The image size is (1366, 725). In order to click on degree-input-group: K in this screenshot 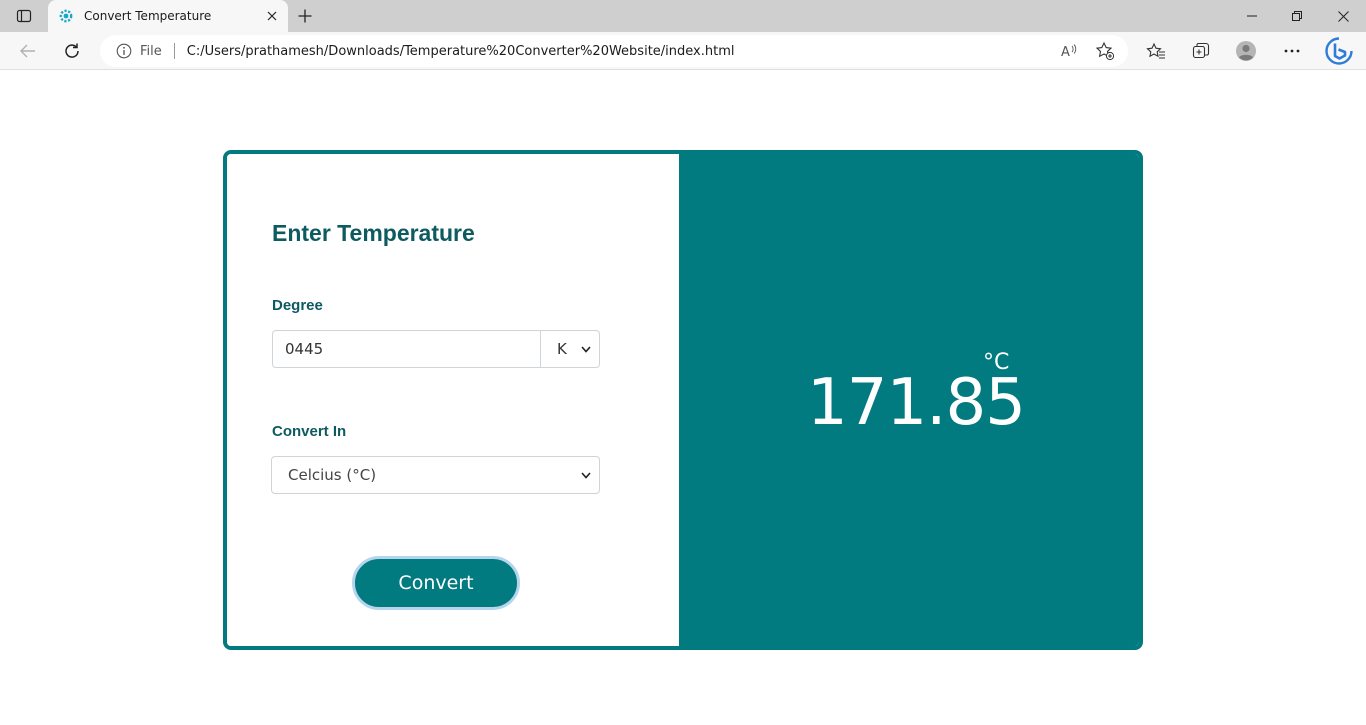, I will do `click(436, 349)`.